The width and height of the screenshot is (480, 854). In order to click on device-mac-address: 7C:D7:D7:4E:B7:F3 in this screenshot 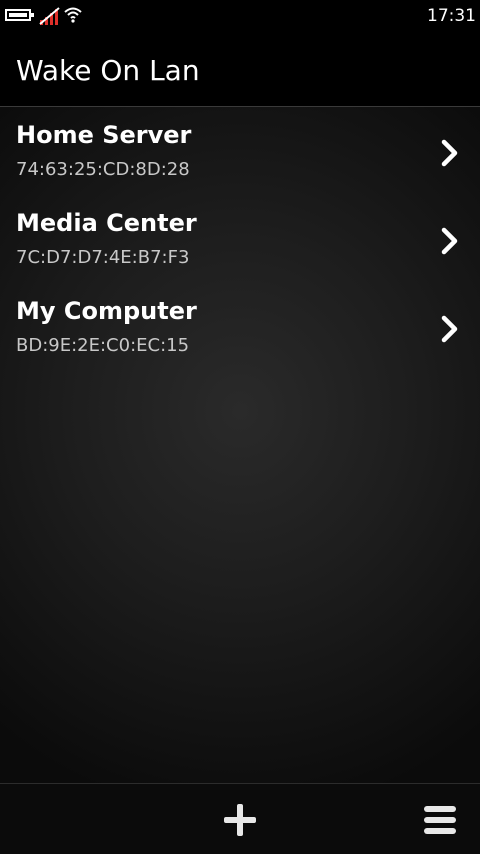, I will do `click(103, 257)`.